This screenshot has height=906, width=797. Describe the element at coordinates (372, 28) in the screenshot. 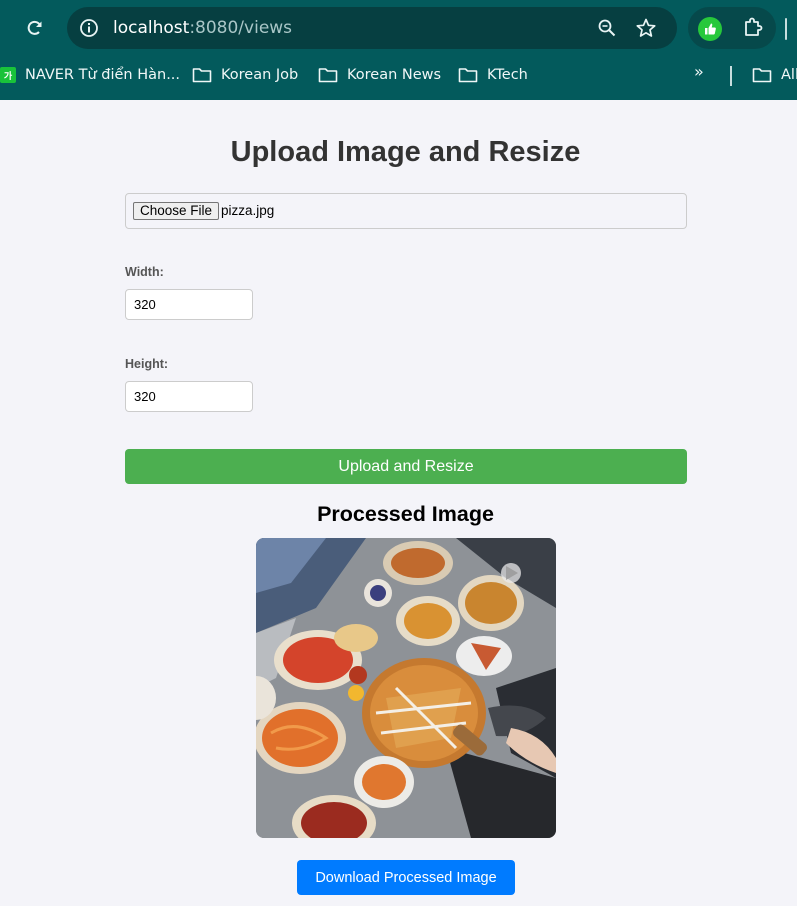

I see `address-bar: localhost:8080/views` at that location.